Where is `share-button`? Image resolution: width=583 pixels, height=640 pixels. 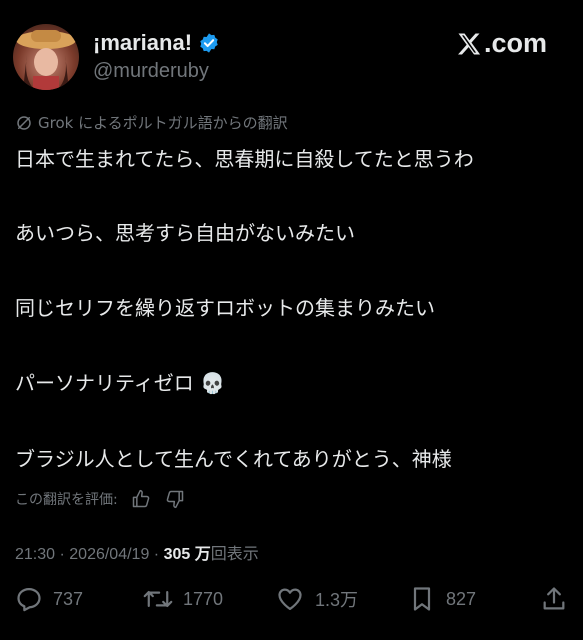 share-button is located at coordinates (559, 599).